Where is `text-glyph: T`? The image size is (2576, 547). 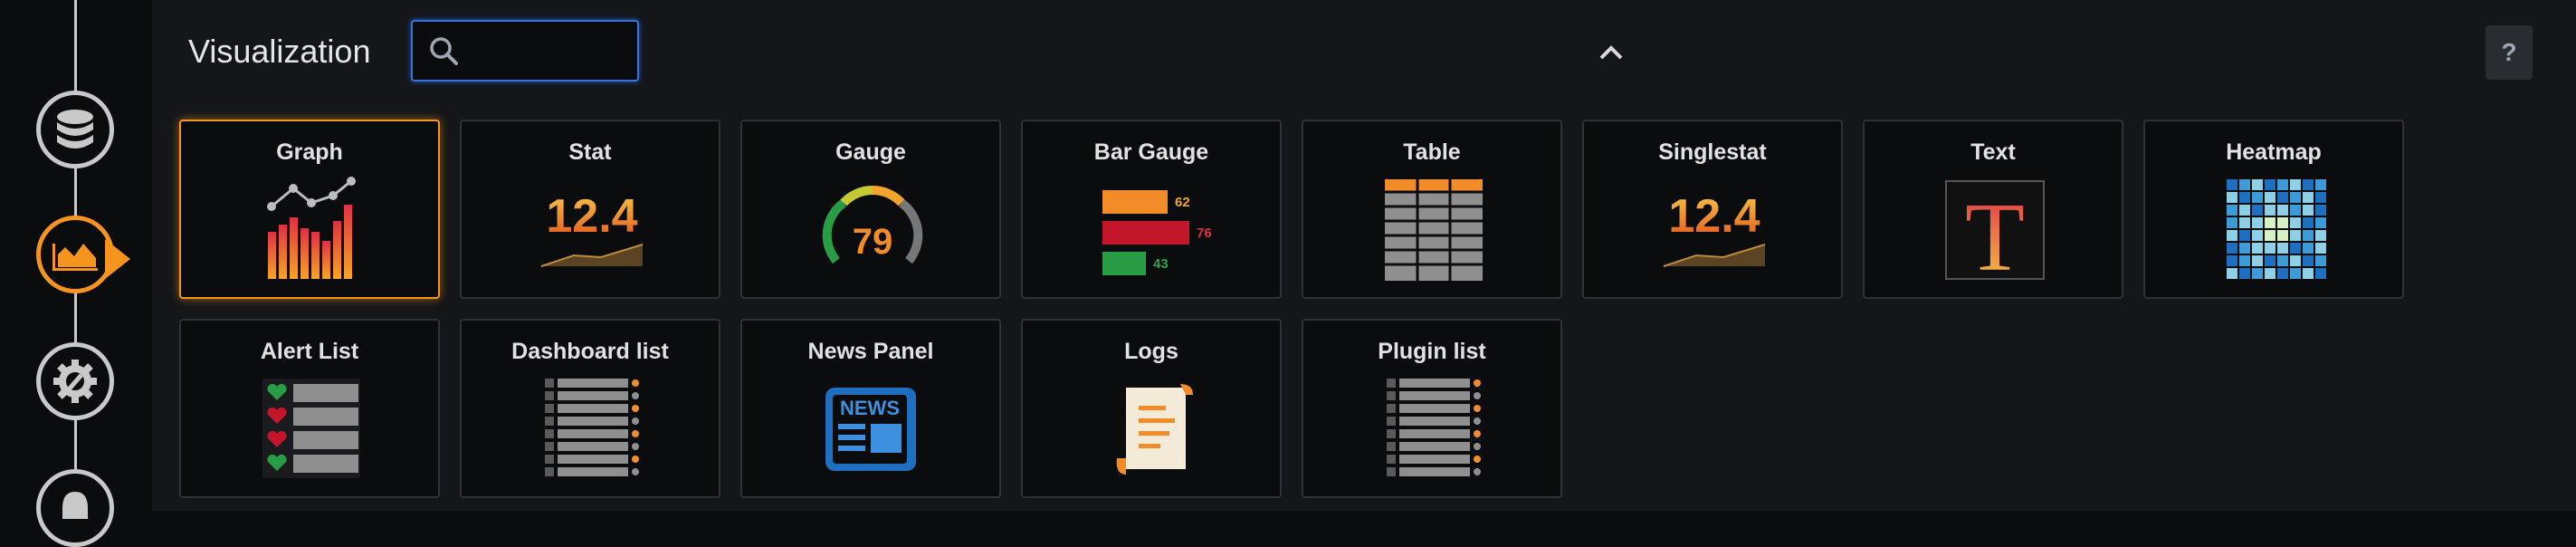
text-glyph: T is located at coordinates (1995, 234).